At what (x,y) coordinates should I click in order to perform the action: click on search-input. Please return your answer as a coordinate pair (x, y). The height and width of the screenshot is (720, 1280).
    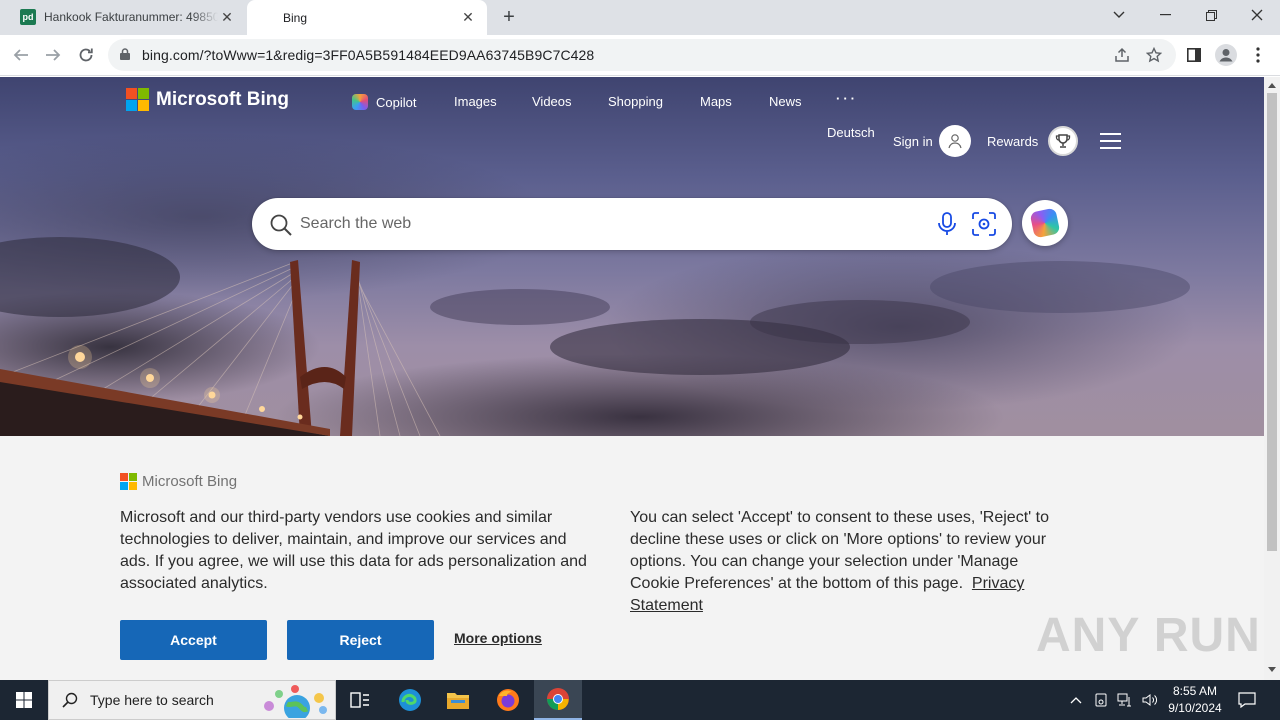
    Looking at the image, I should click on (610, 224).